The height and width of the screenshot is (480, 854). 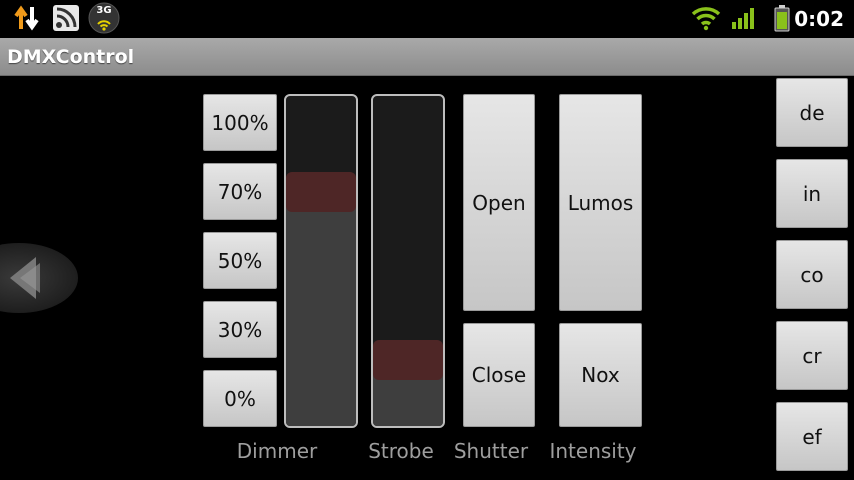 I want to click on side-button-label: cr, so click(x=812, y=355).